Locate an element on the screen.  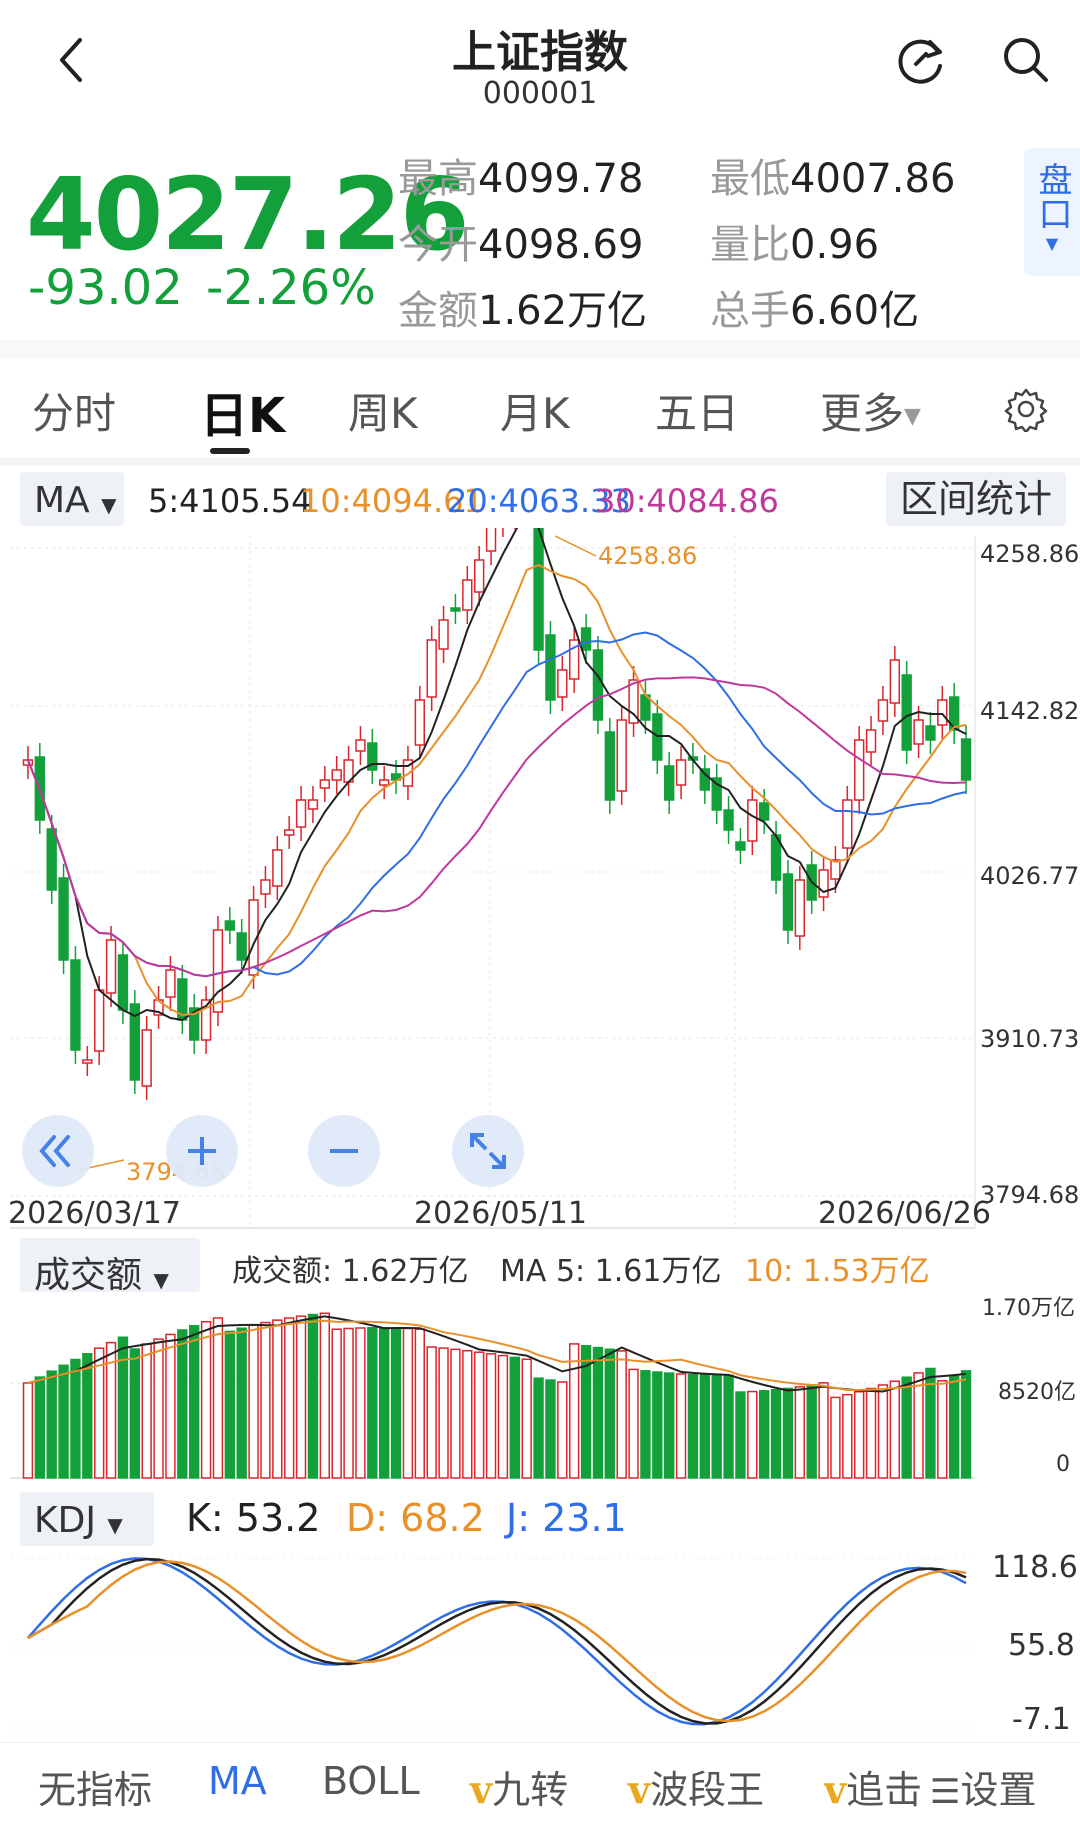
kdj-selector: KDJ ▼ is located at coordinates (87, 1519).